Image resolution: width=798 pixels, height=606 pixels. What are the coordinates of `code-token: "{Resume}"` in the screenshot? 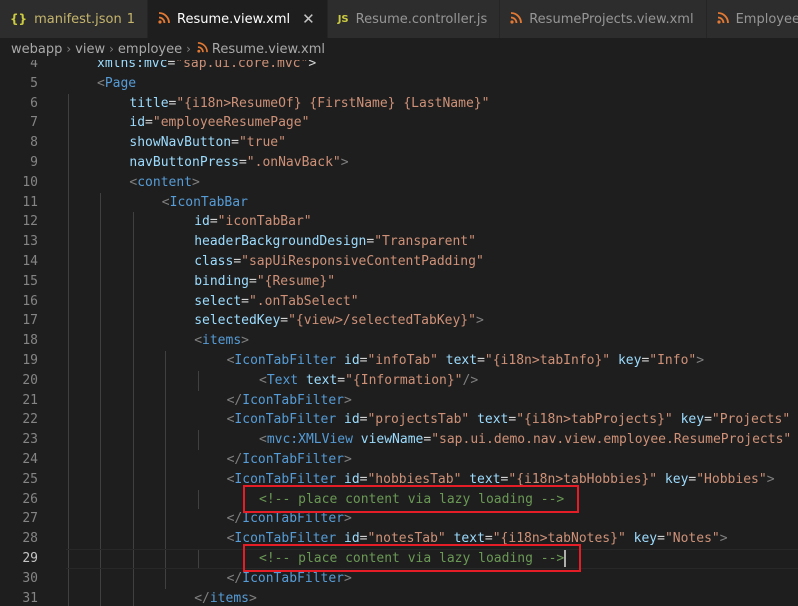 It's located at (296, 281).